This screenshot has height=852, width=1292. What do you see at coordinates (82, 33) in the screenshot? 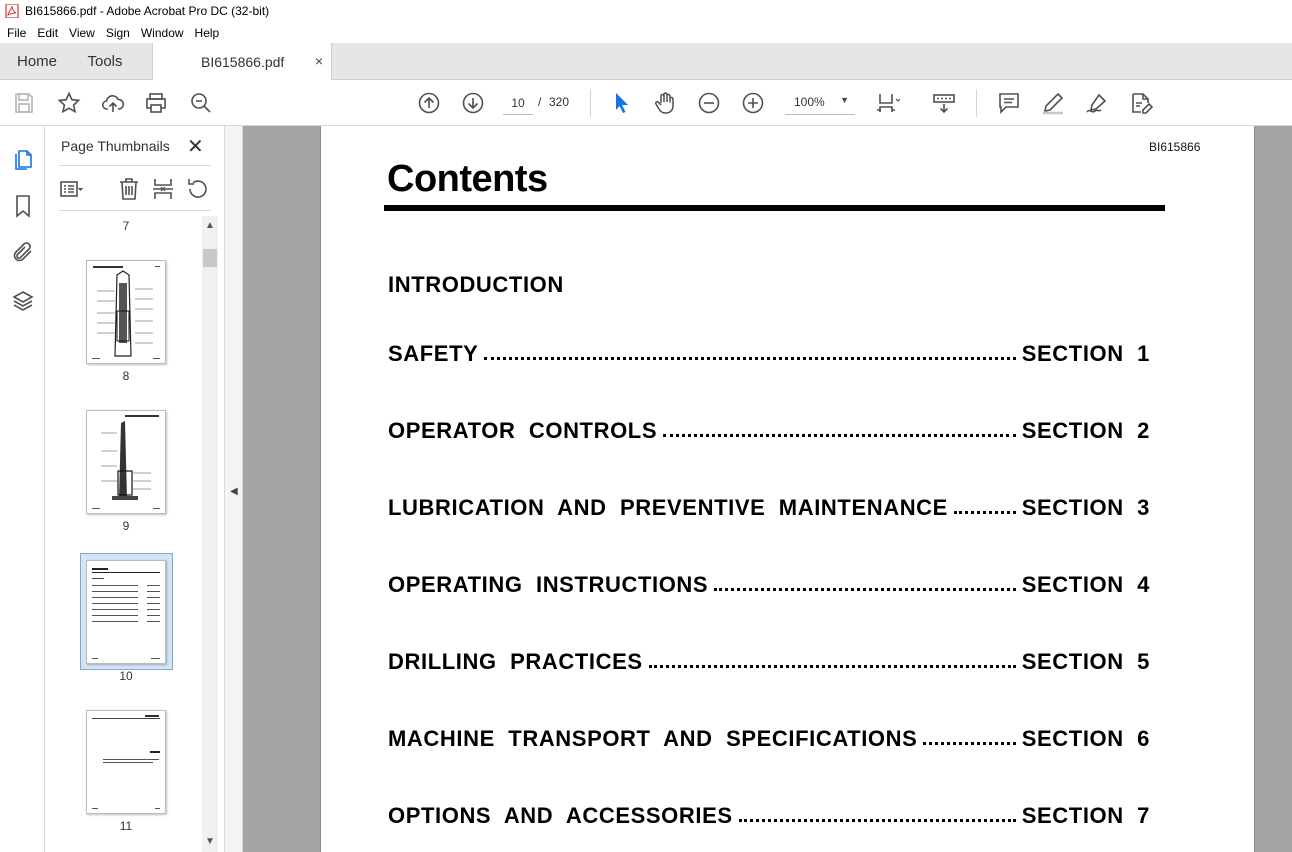
I see `menu-view: View` at bounding box center [82, 33].